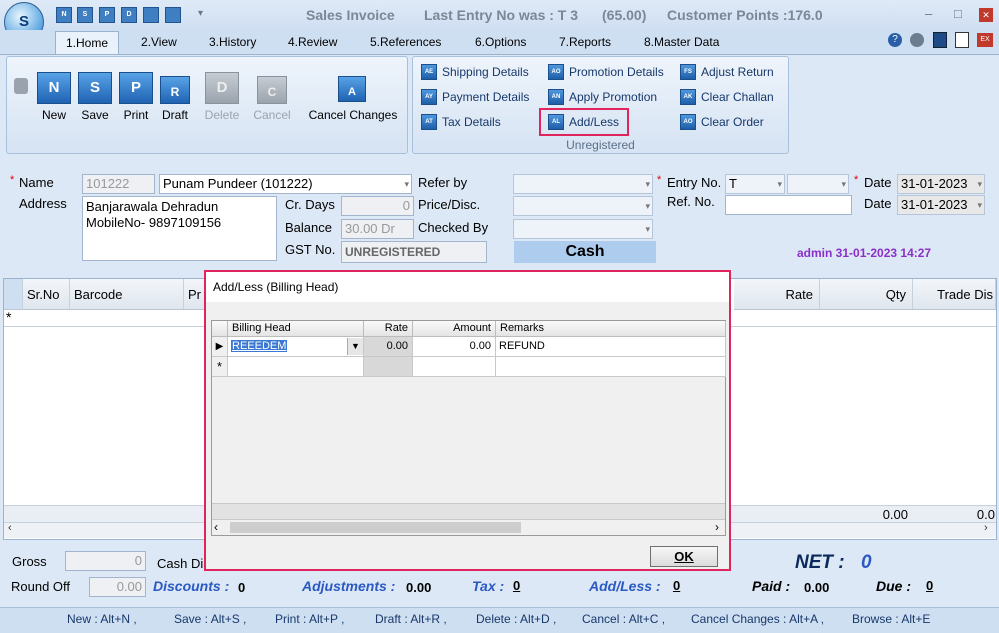  I want to click on qat-new-icon: N, so click(64, 15).